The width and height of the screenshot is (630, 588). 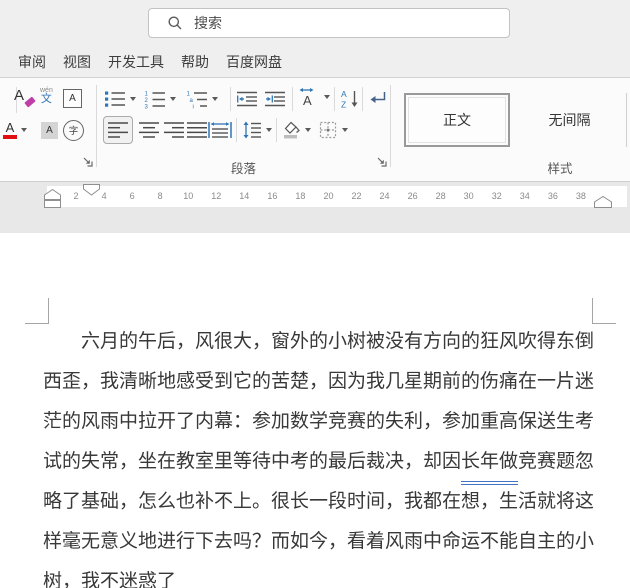 What do you see at coordinates (315, 62) in the screenshot?
I see `ribbon-tab-row: 审阅 视图 开发工具 帮助 百度网盘` at bounding box center [315, 62].